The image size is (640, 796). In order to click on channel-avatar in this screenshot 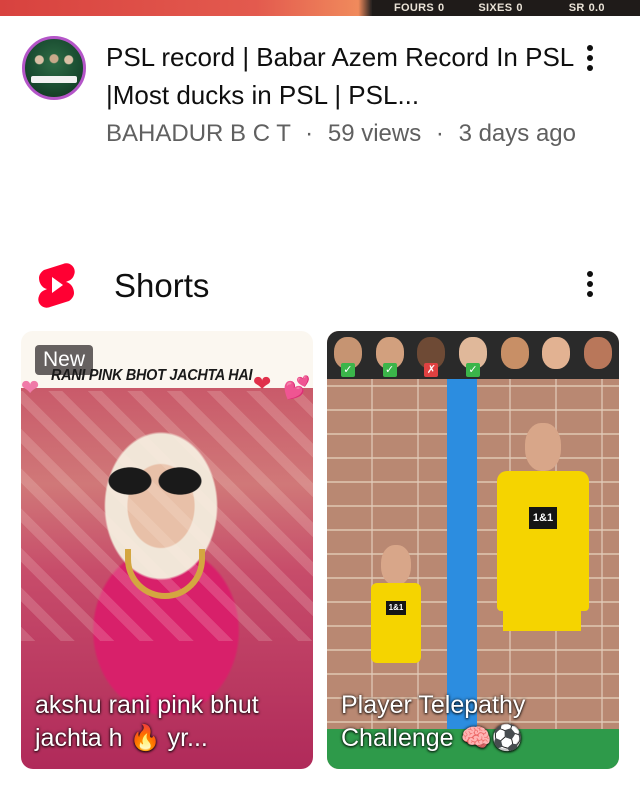, I will do `click(54, 68)`.